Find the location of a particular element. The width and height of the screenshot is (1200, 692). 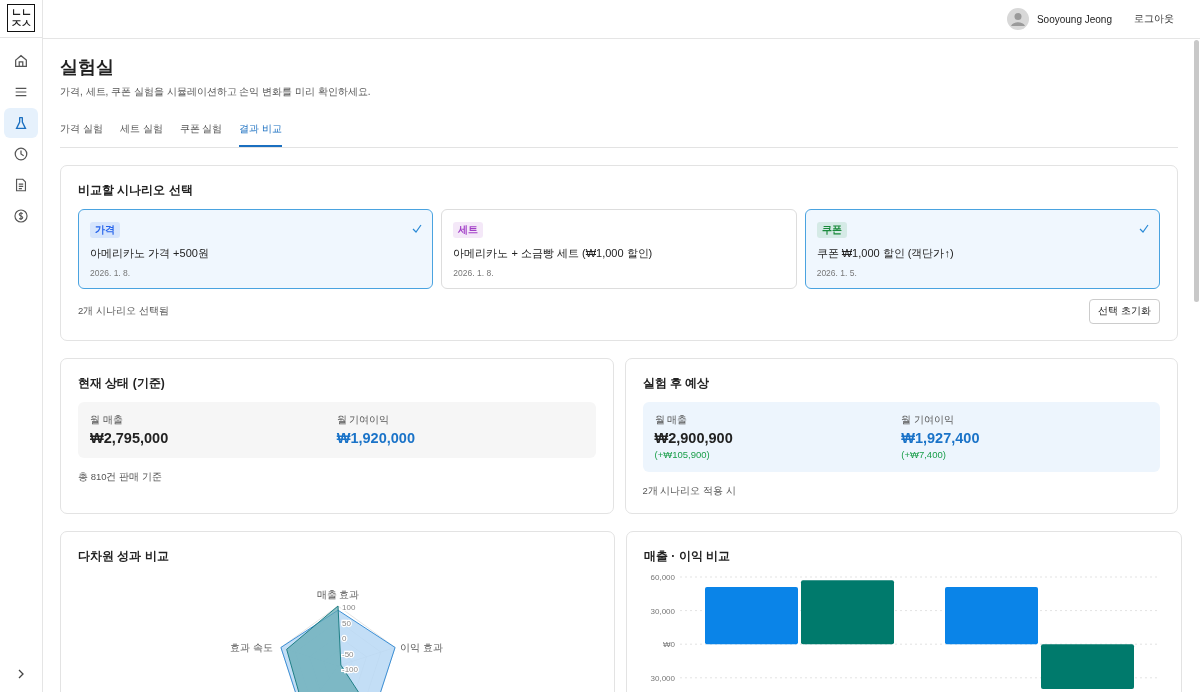

tab: 결과 비교 is located at coordinates (261, 130).